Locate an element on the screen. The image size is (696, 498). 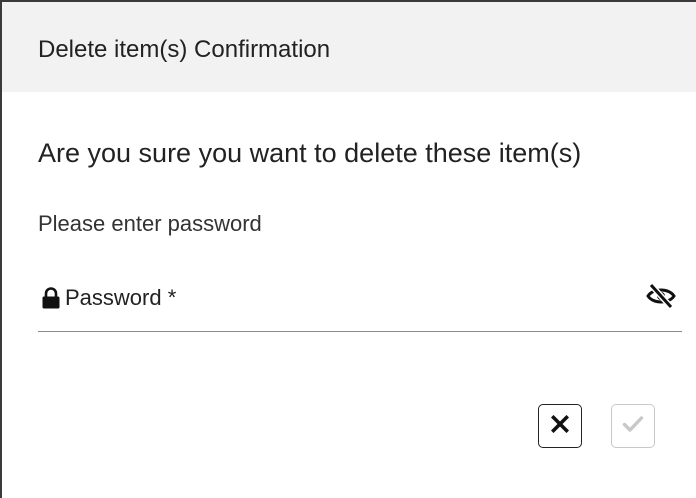
password-field: Password * is located at coordinates (360, 301).